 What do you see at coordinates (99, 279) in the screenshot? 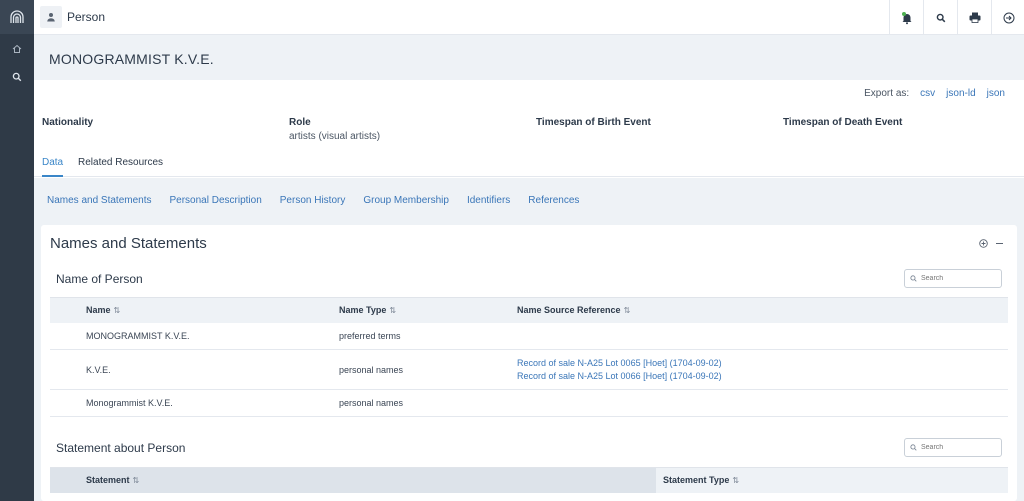
I see `name-of-person-title: Name of Person` at bounding box center [99, 279].